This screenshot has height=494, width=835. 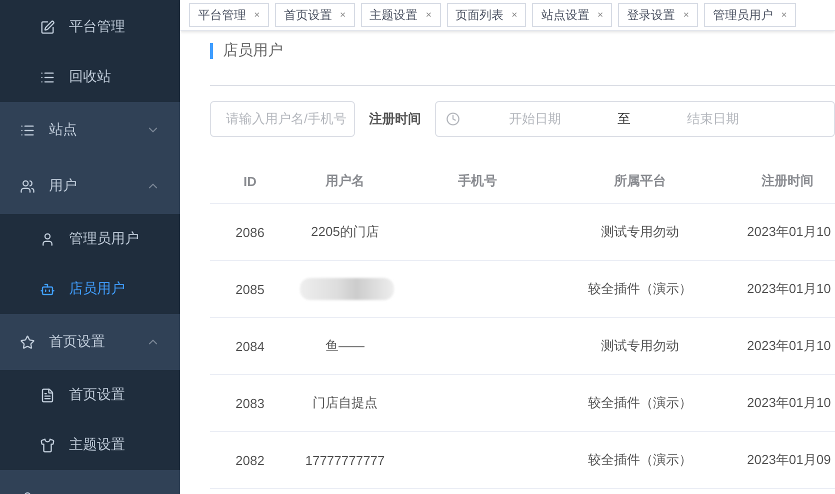 I want to click on sidebar-group: 用户, so click(x=90, y=186).